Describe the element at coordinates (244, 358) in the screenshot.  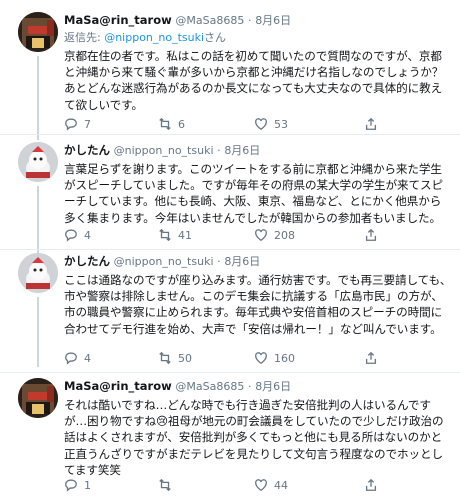
I see `tweet-actions: 4 50 160` at that location.